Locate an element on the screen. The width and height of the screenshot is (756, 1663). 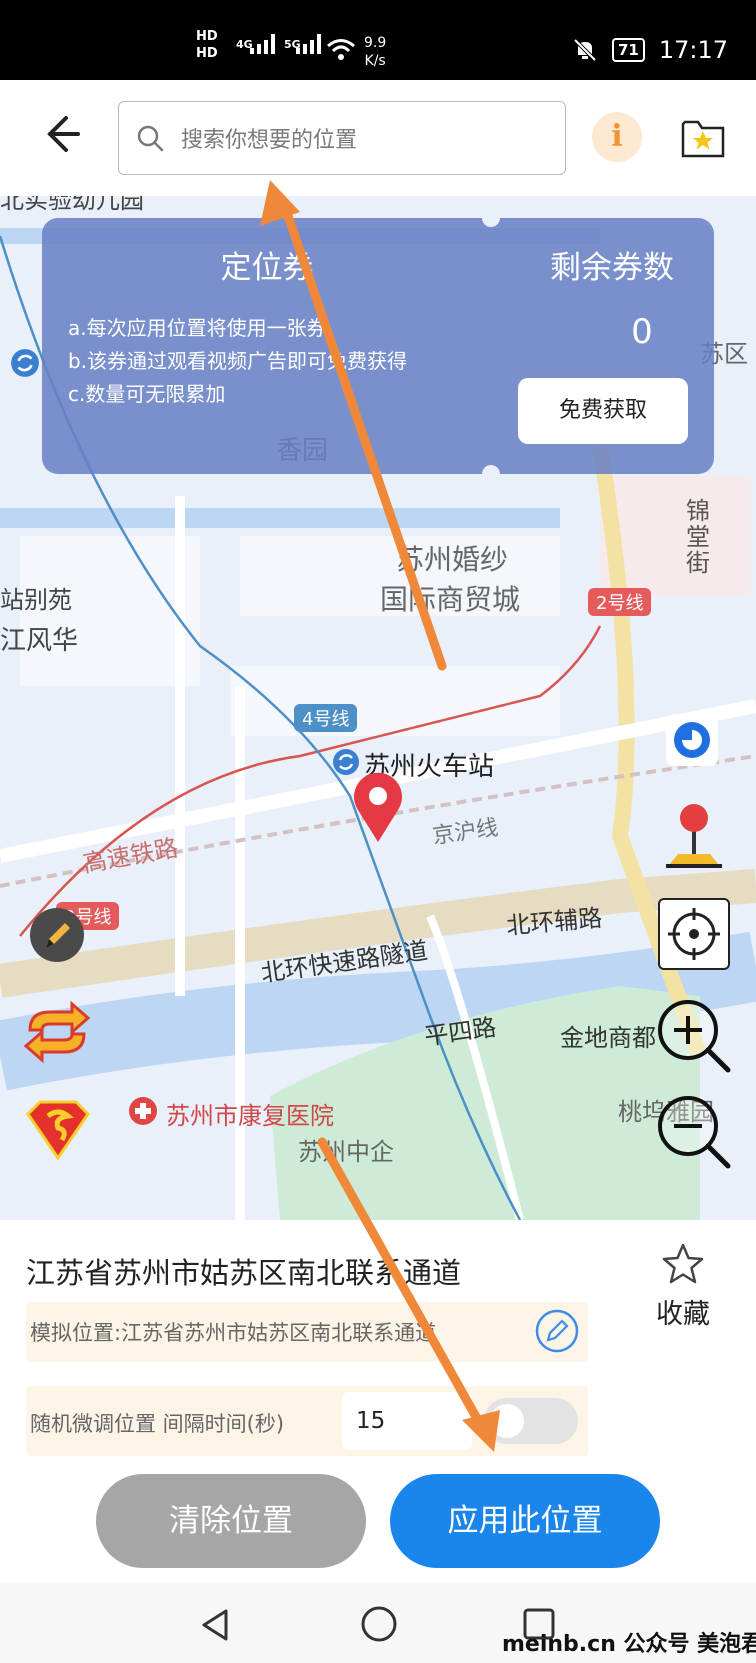
map-label: 苏州中企 is located at coordinates (346, 1152).